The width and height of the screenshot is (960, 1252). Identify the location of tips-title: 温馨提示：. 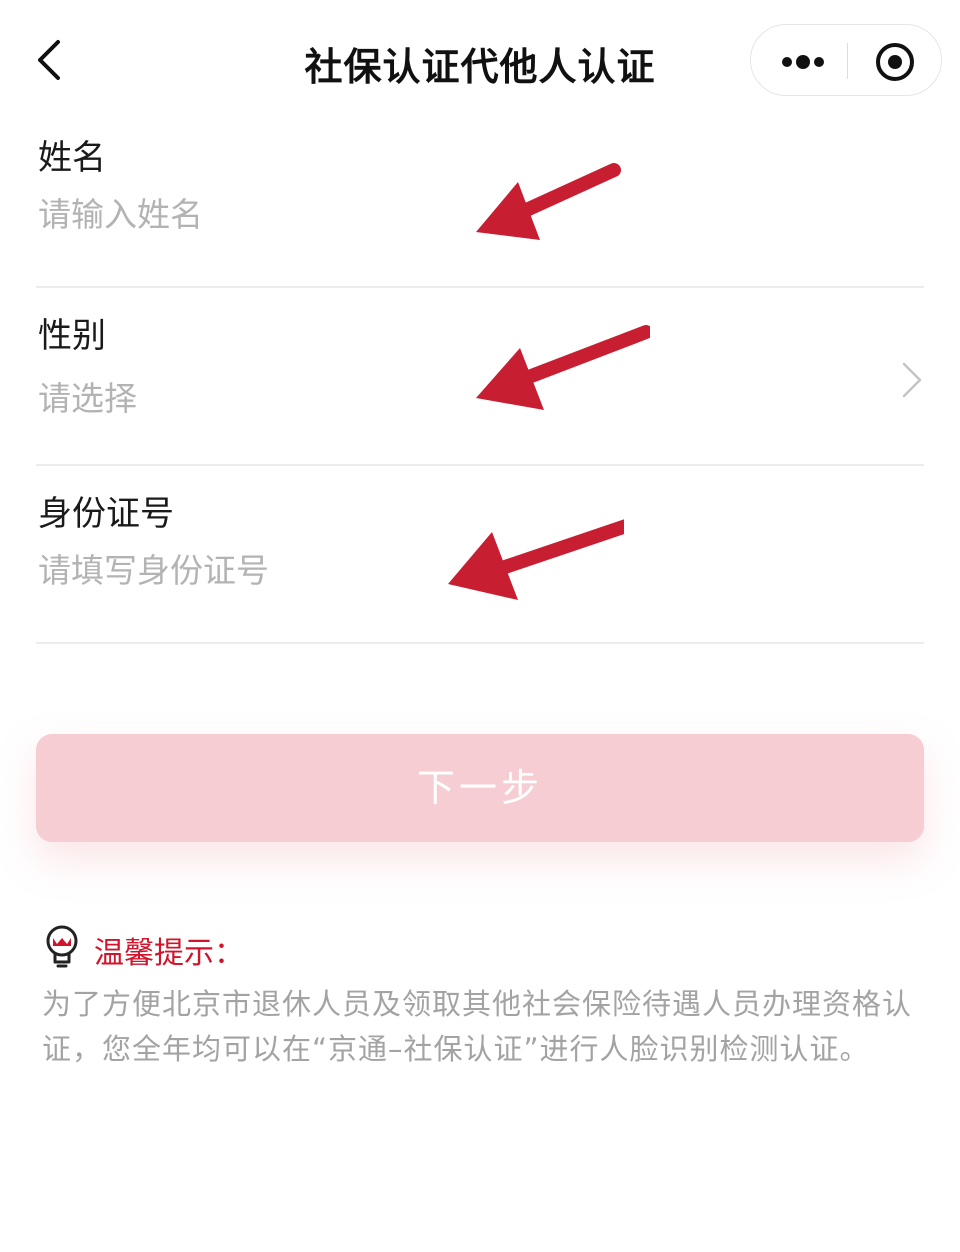
(169, 953).